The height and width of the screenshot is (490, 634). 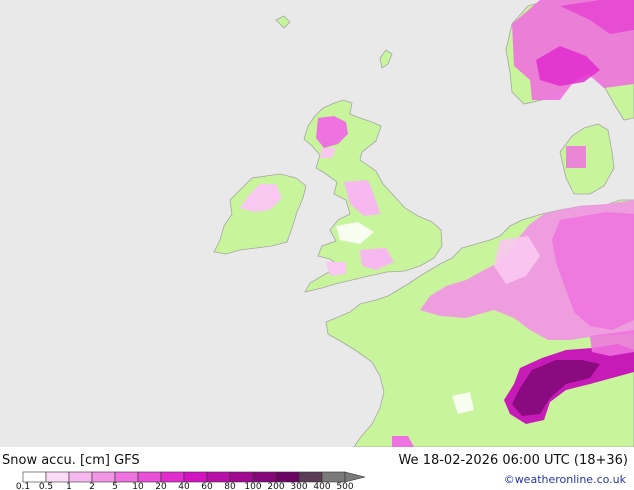 What do you see at coordinates (513, 460) in the screenshot?
I see `valid-time: We 18-02-2026 06:00 UTC (18+36)` at bounding box center [513, 460].